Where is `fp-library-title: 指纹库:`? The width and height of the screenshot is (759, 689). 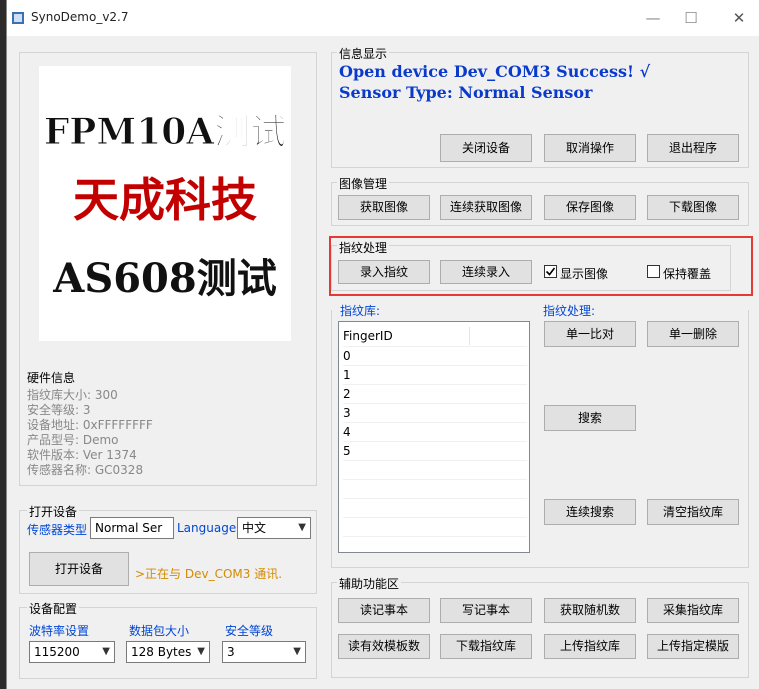 fp-library-title: 指纹库: is located at coordinates (360, 311).